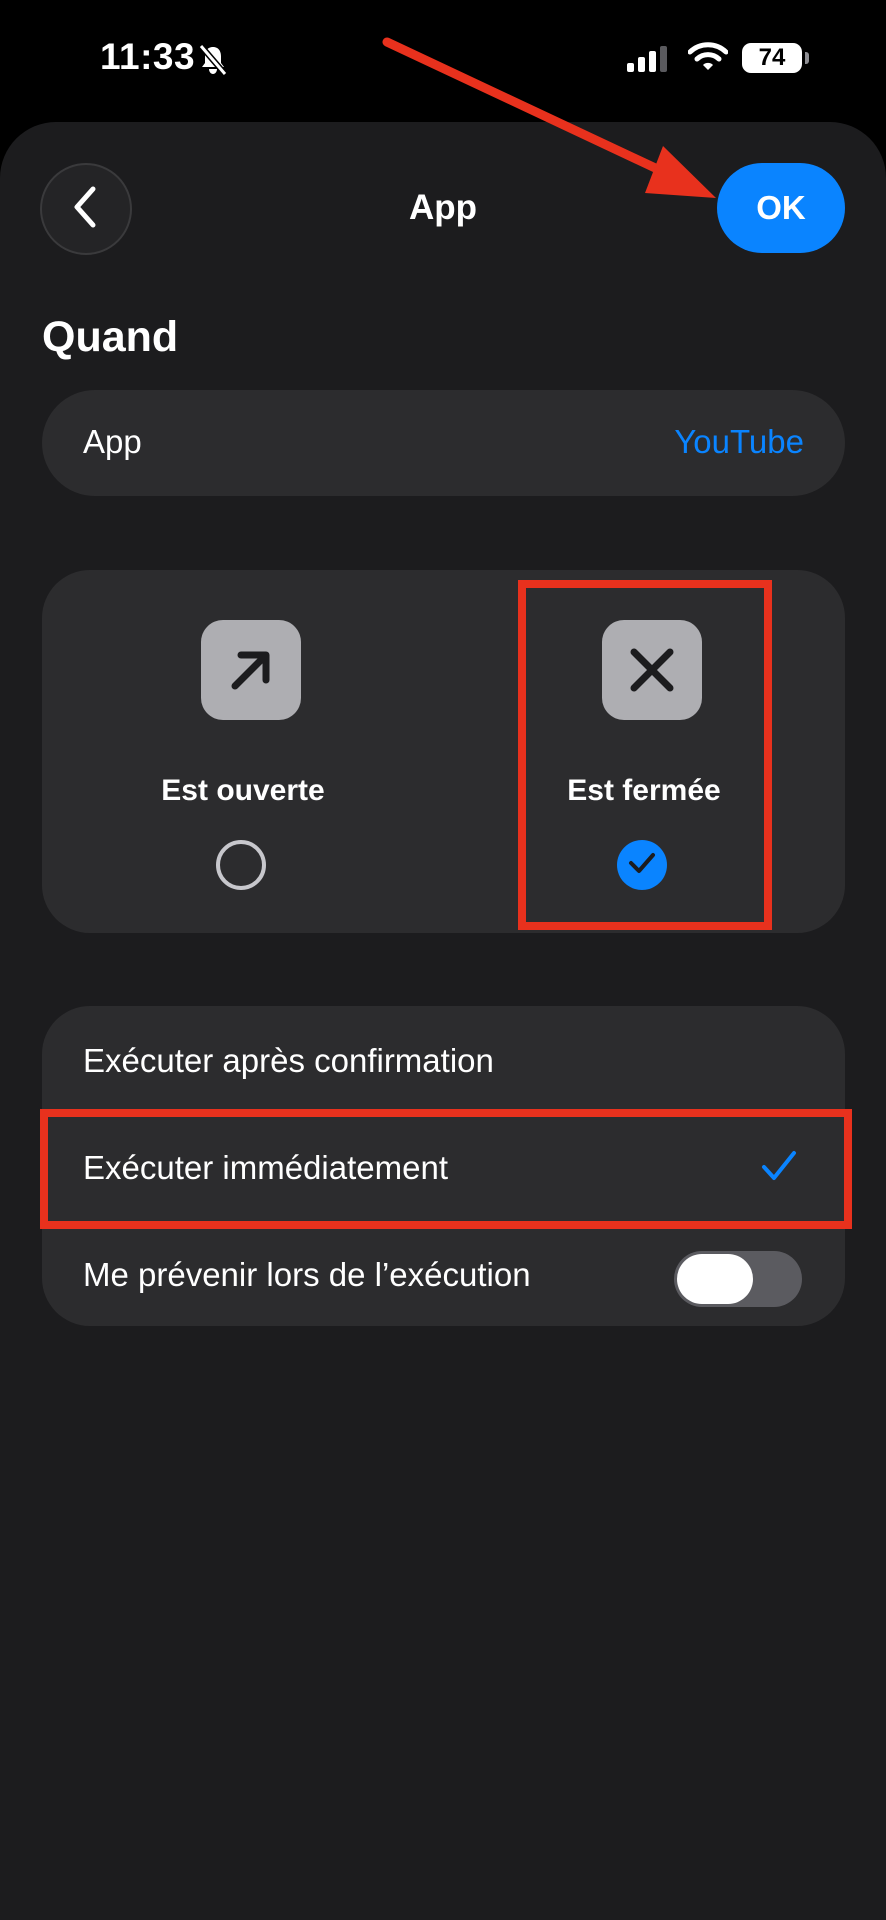 This screenshot has width=886, height=1920. I want to click on wifi-icon, so click(708, 59).